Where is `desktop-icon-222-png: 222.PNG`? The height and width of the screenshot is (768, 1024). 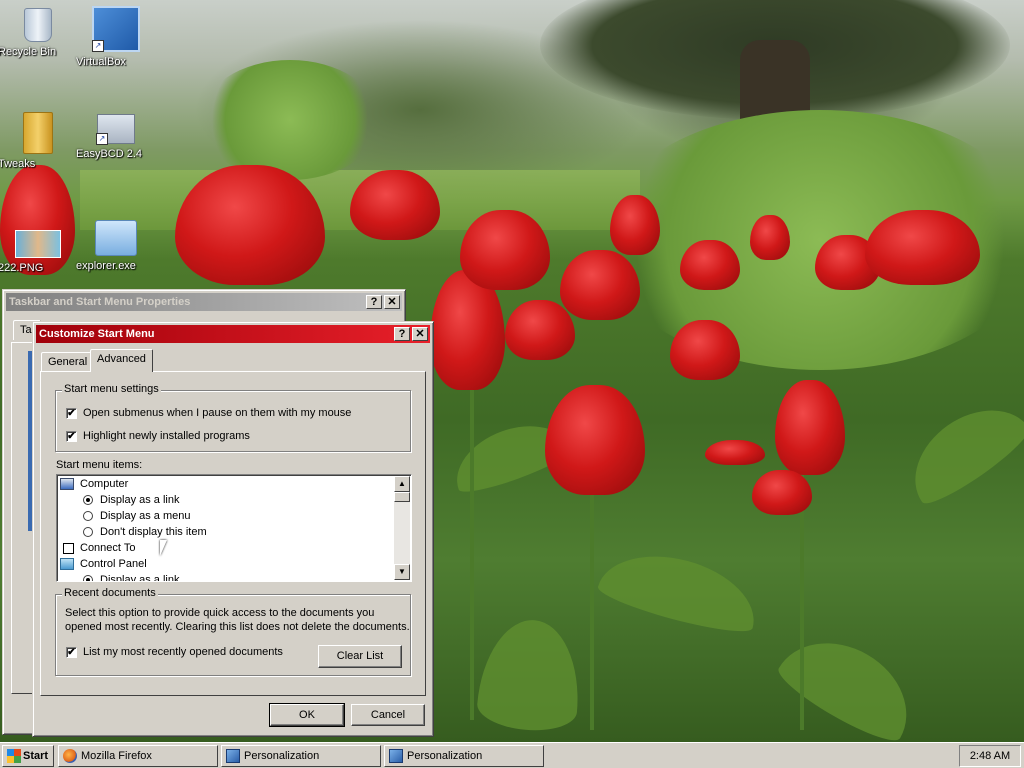 desktop-icon-222-png: 222.PNG is located at coordinates (39, 252).